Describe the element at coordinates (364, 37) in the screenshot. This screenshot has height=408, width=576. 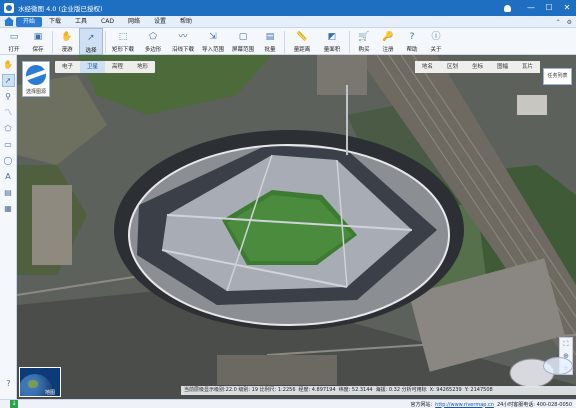
I see `cart-icon: 🛒` at that location.